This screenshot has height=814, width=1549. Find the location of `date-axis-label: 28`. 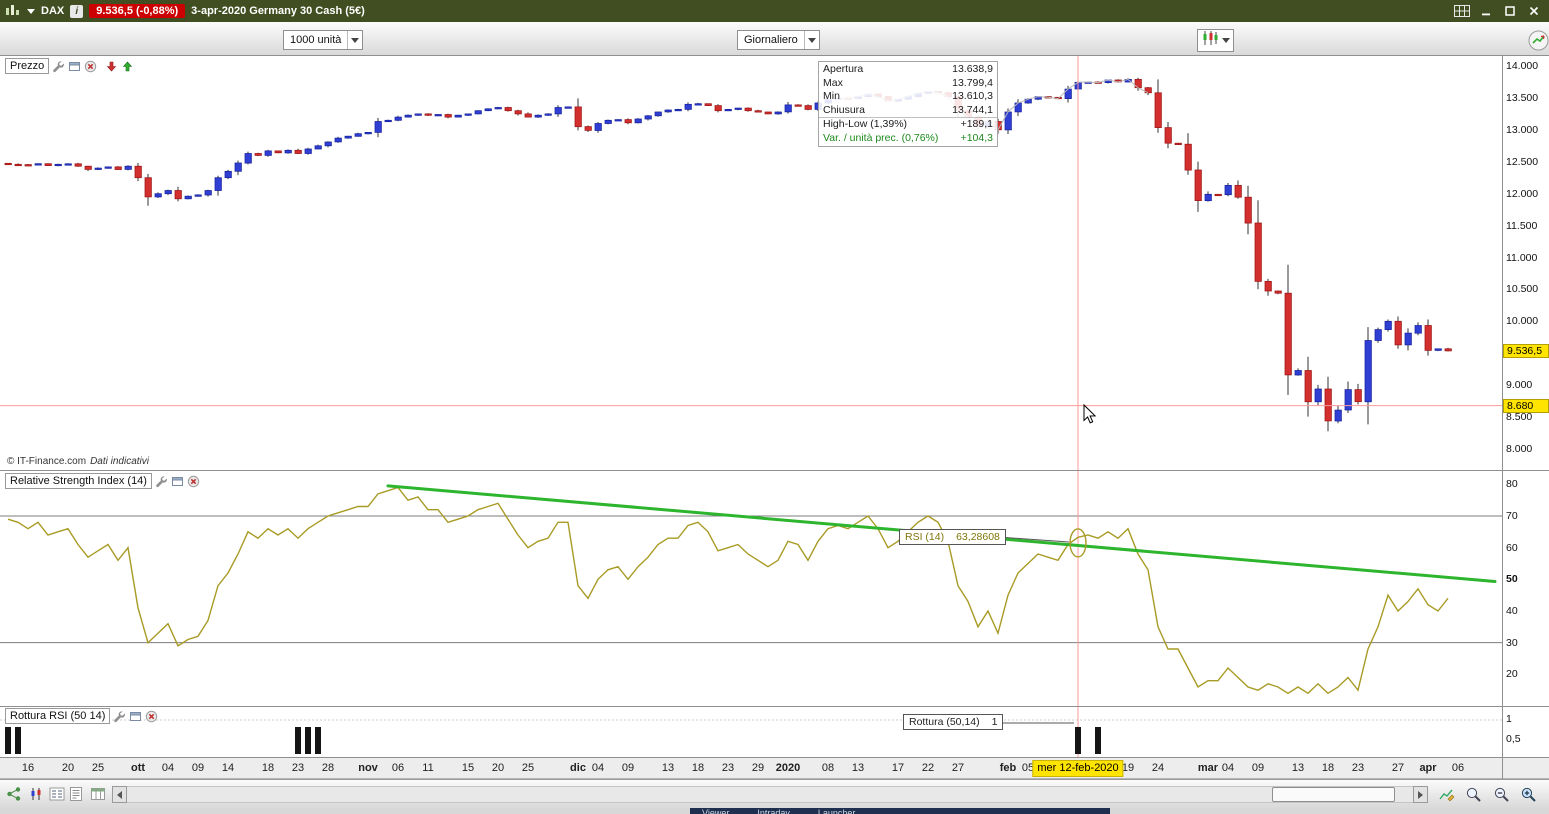

date-axis-label: 28 is located at coordinates (328, 768).